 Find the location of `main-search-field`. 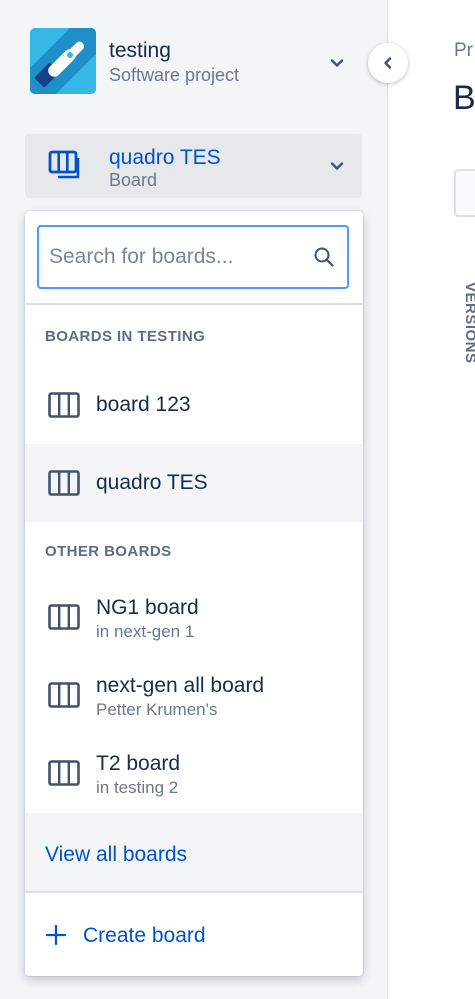

main-search-field is located at coordinates (464, 193).